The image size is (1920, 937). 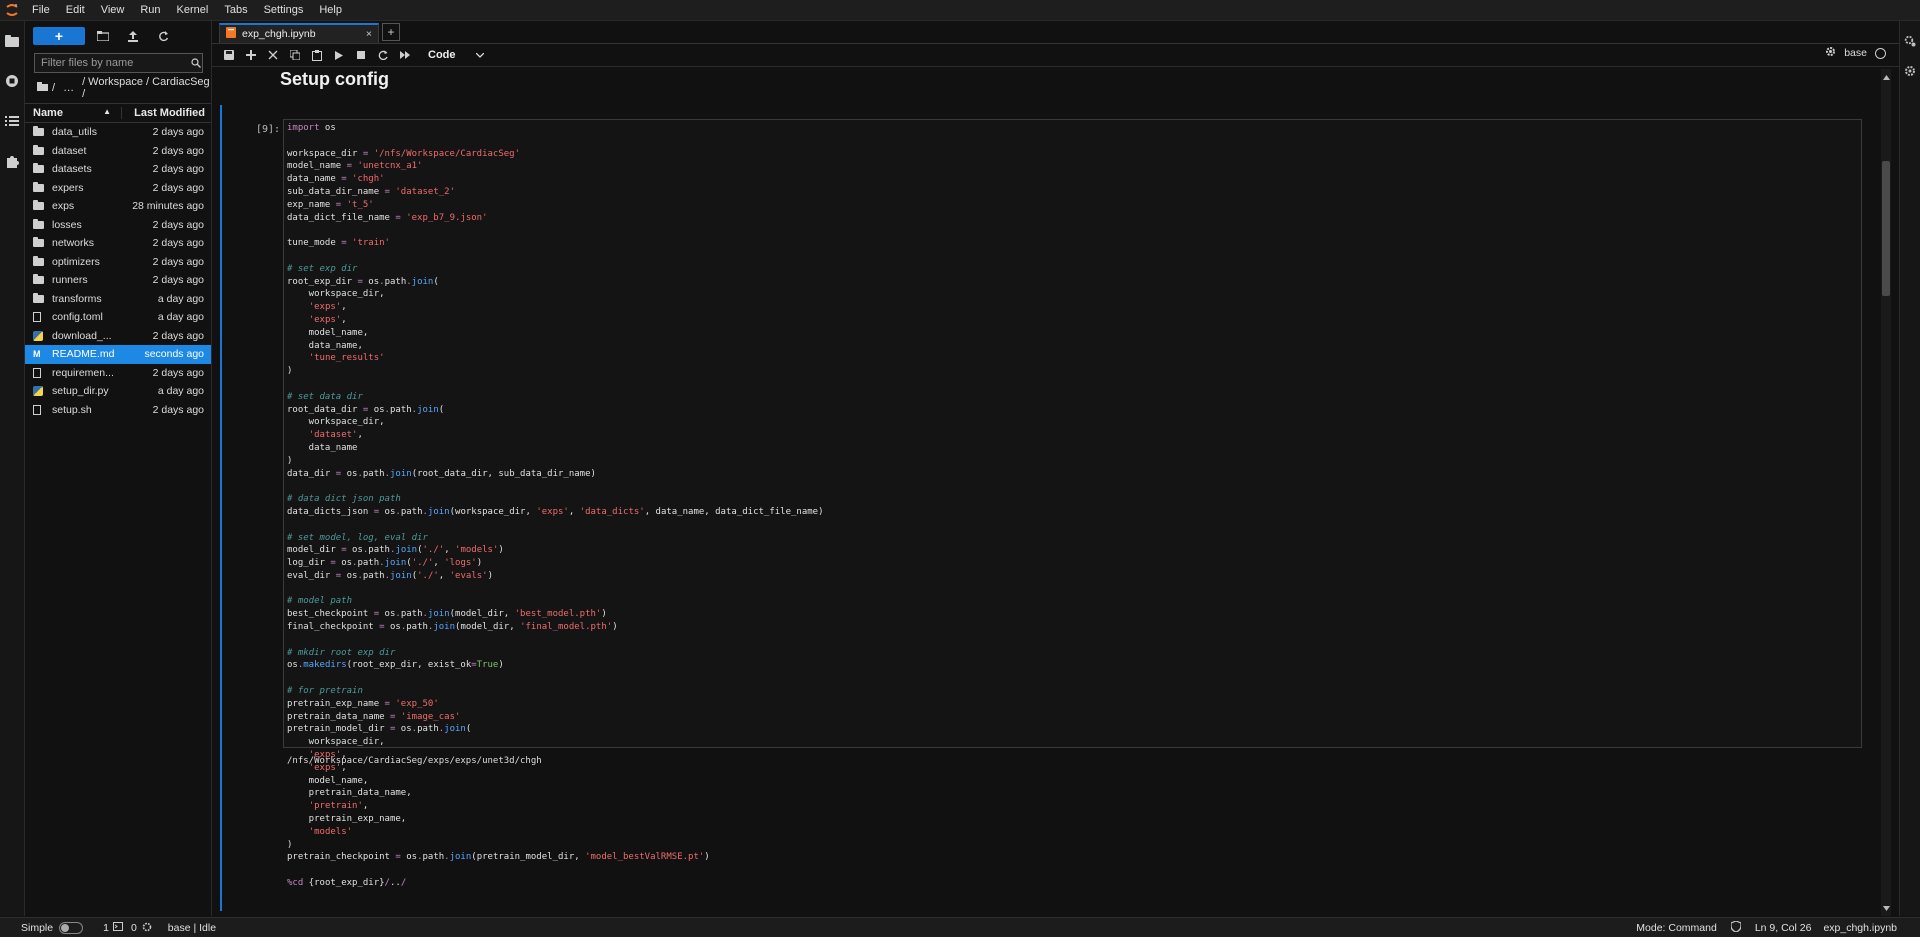 What do you see at coordinates (1886, 228) in the screenshot?
I see `scroll-thumb` at bounding box center [1886, 228].